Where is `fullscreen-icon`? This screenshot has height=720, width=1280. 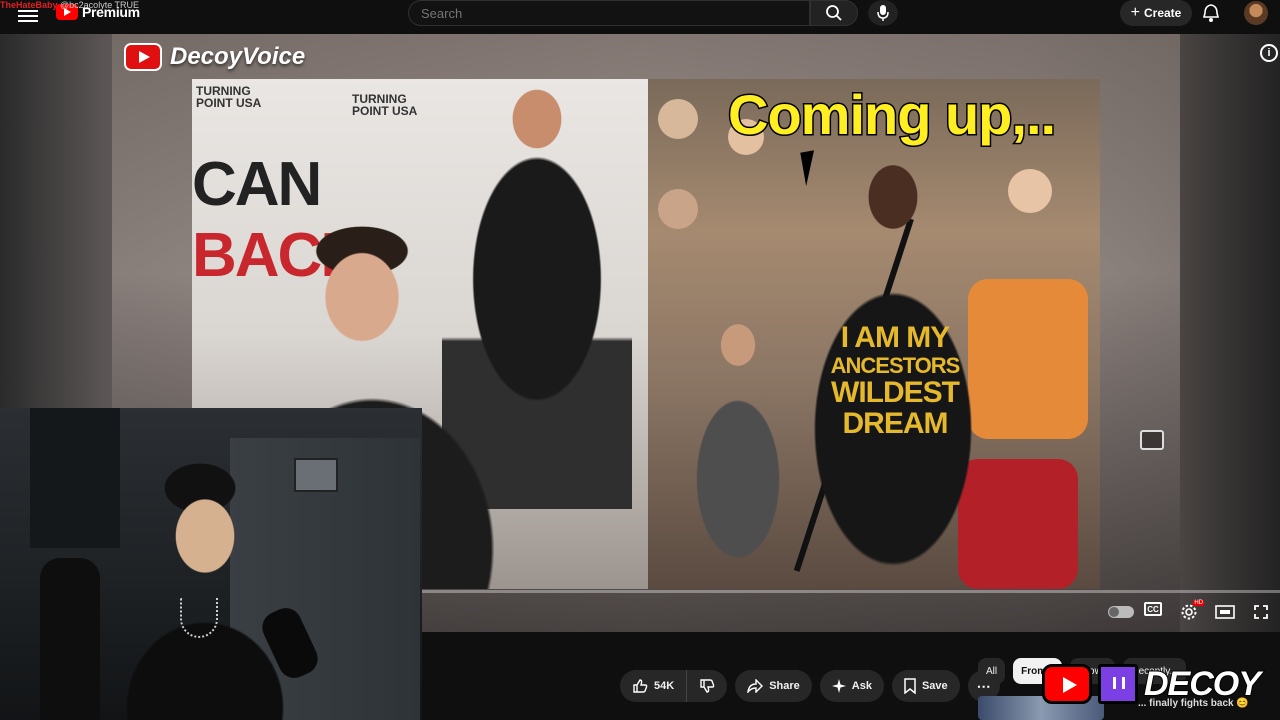 fullscreen-icon is located at coordinates (1261, 612).